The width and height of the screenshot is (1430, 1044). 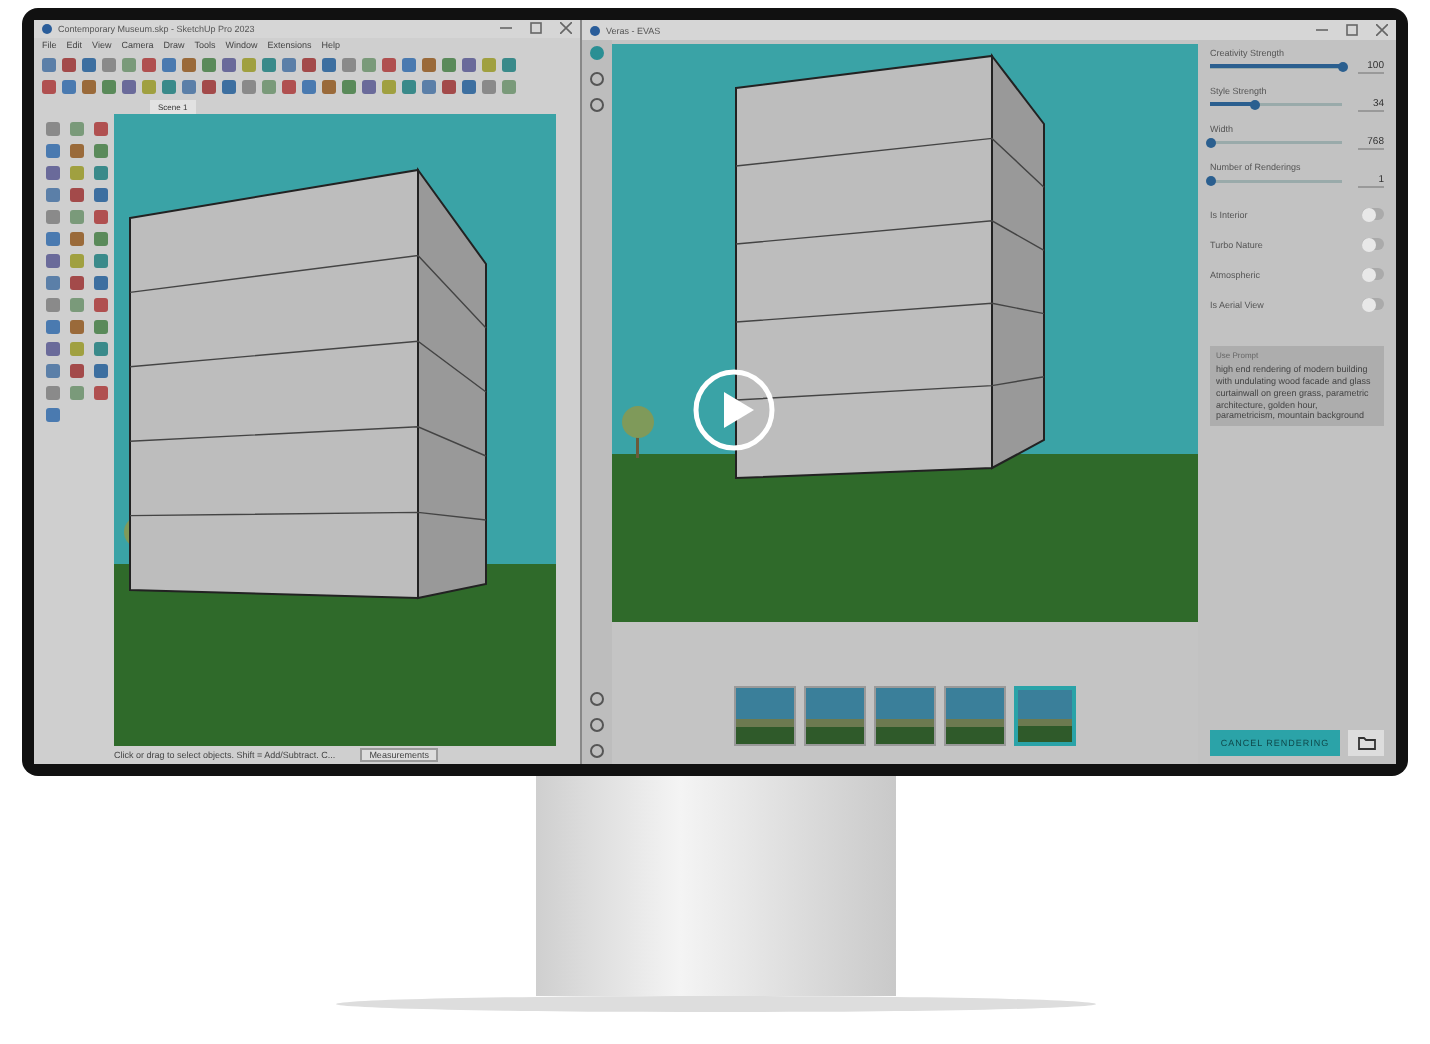 I want to click on play-icon, so click(x=734, y=410).